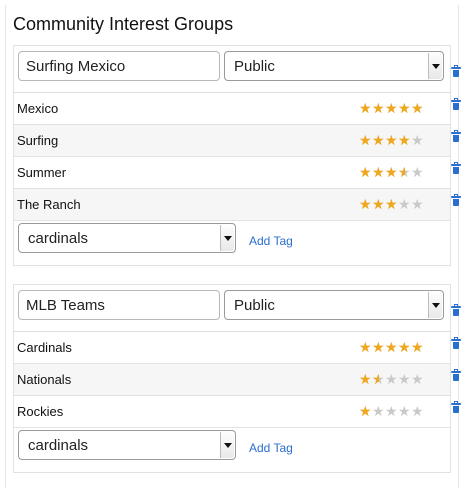  I want to click on tag-row: Mexico ★ ★ ★ ★ ★ ★ ★ ★ ★ ★, so click(237, 109).